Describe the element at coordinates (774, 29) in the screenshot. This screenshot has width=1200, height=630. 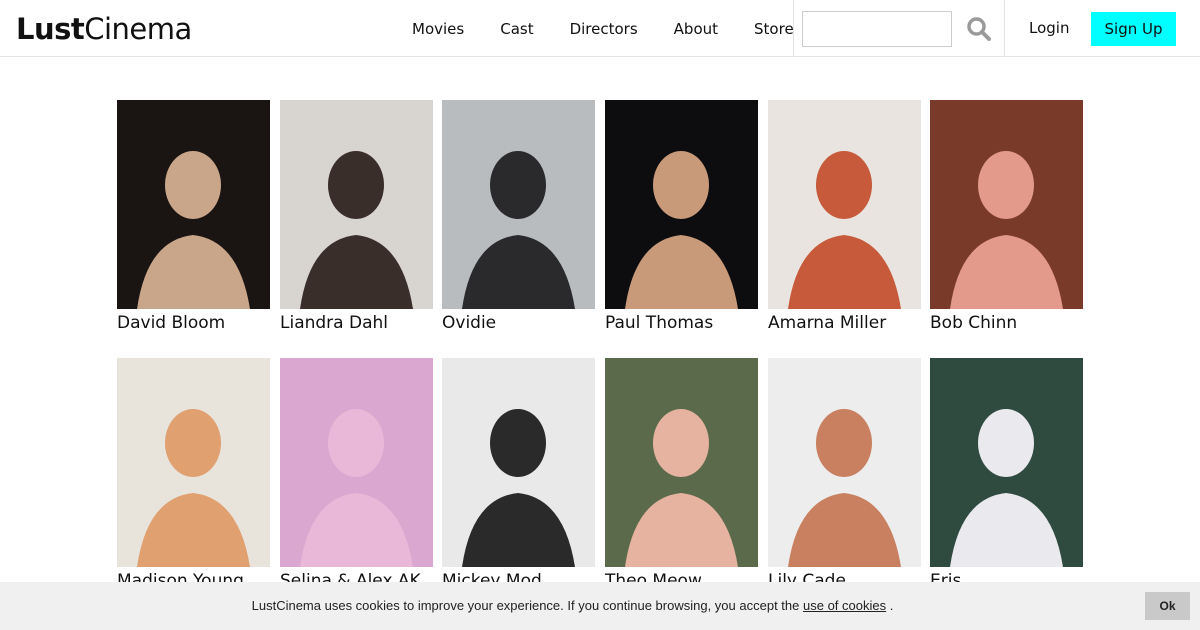
I see `nav-store: Store` at that location.